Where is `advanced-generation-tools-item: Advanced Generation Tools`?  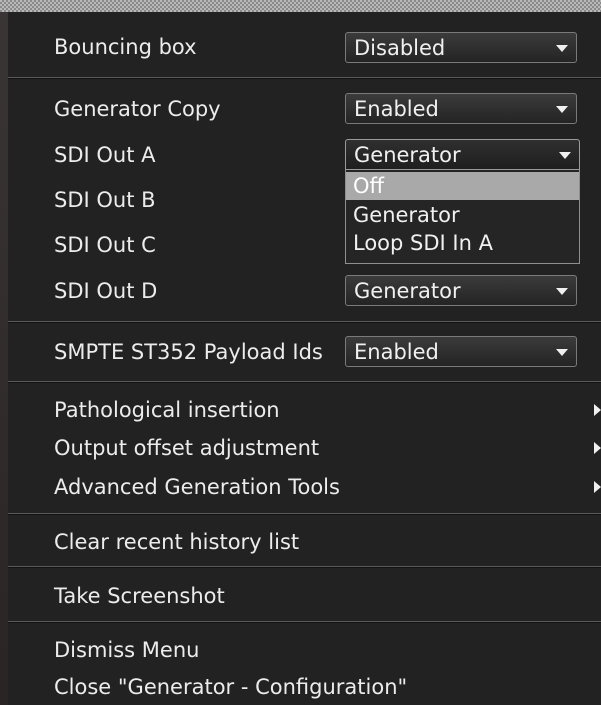
advanced-generation-tools-item: Advanced Generation Tools is located at coordinates (327, 487).